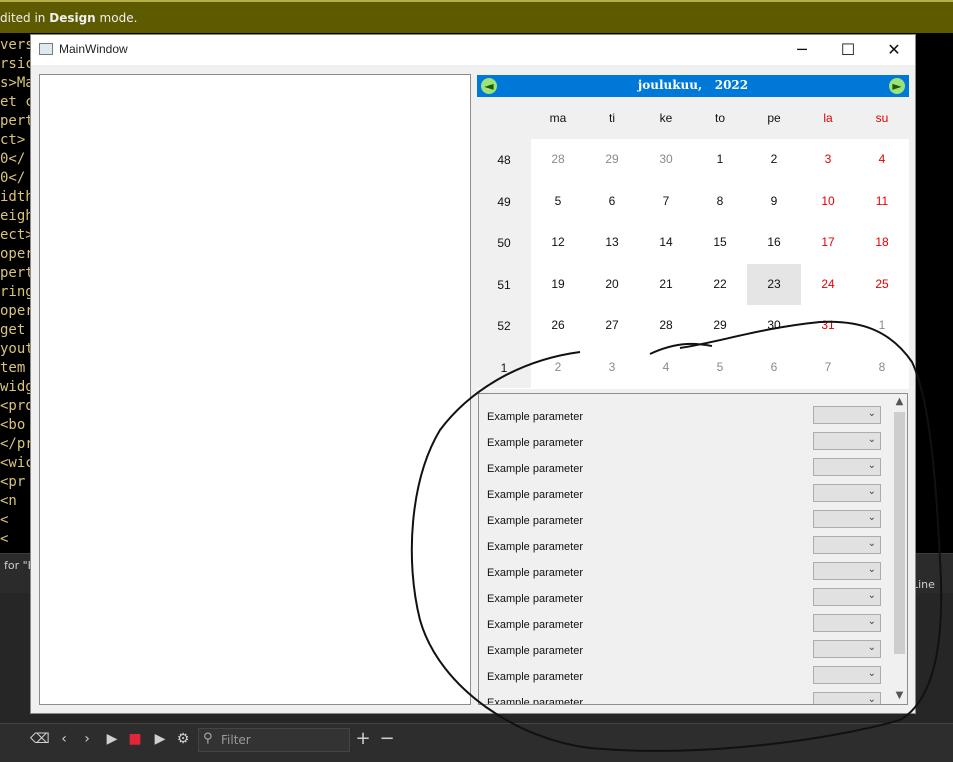 This screenshot has width=953, height=762. Describe the element at coordinates (828, 118) in the screenshot. I see `weekday-label: la` at that location.